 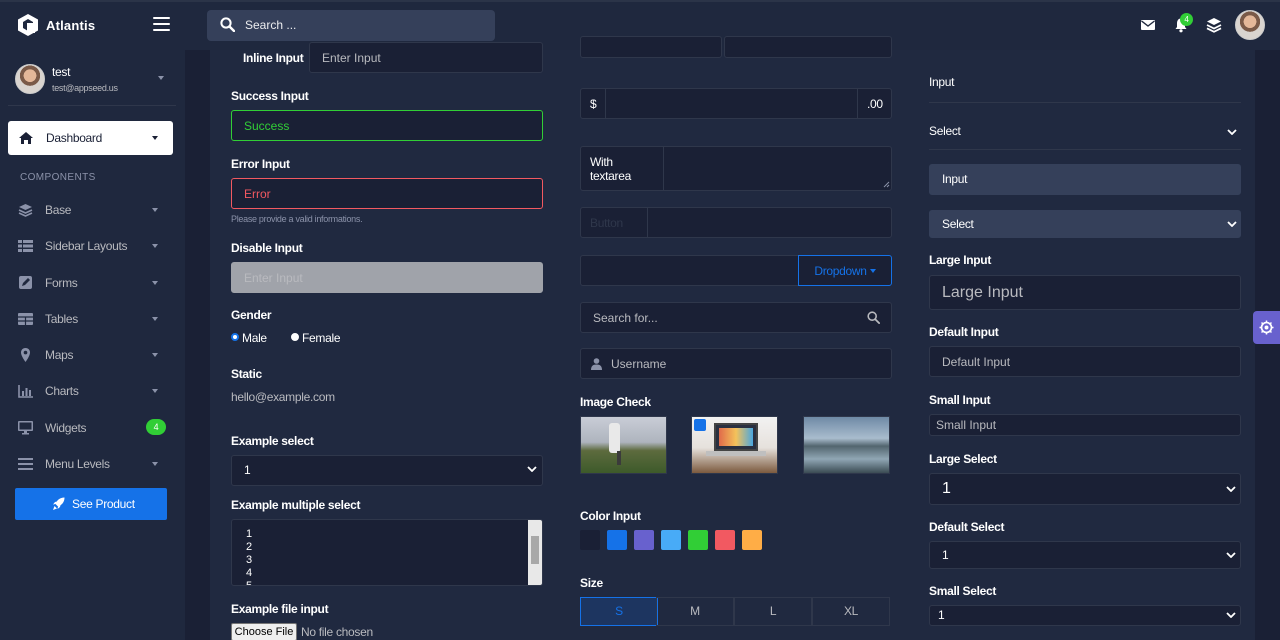 What do you see at coordinates (1085, 102) in the screenshot?
I see `input-underline` at bounding box center [1085, 102].